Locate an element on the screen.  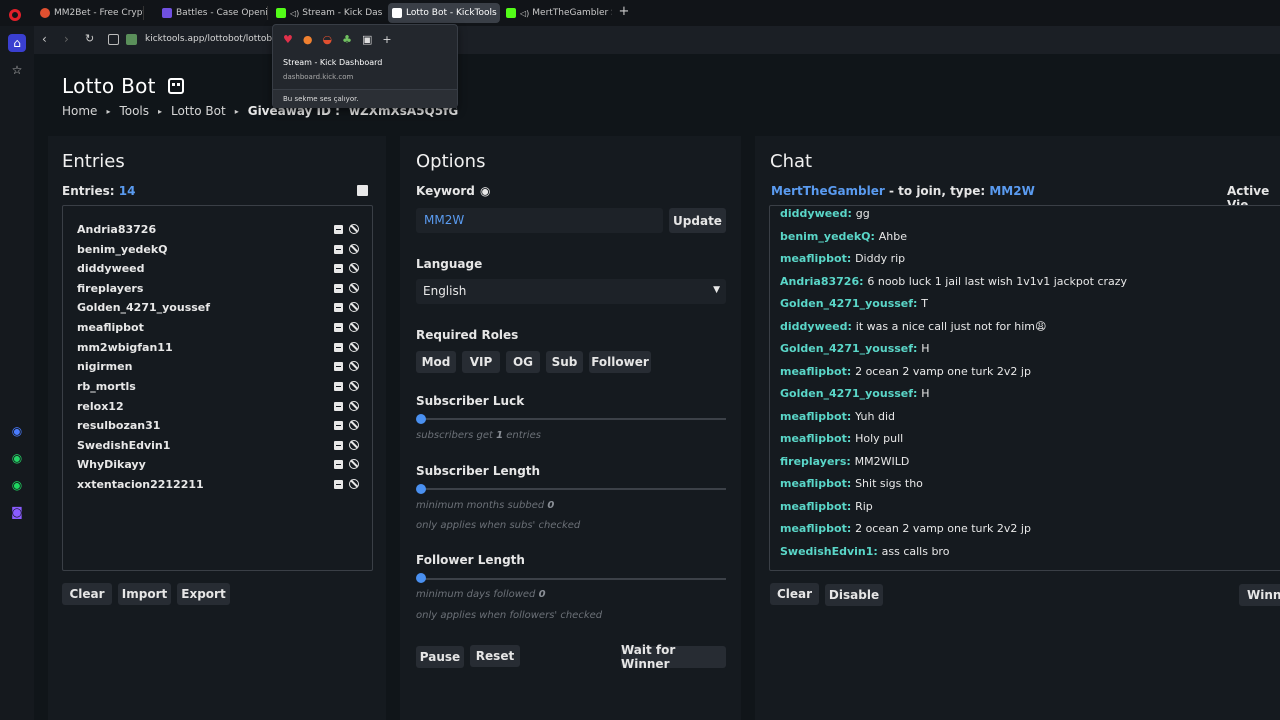
breadcrumb-home: Home is located at coordinates (79, 111).